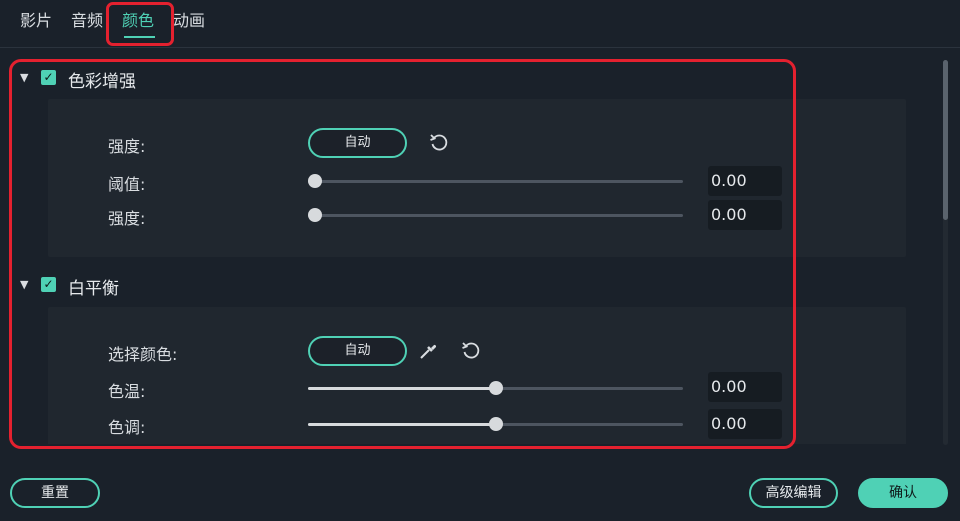 Image resolution: width=960 pixels, height=521 pixels. Describe the element at coordinates (127, 218) in the screenshot. I see `amount-label: 强度:` at that location.